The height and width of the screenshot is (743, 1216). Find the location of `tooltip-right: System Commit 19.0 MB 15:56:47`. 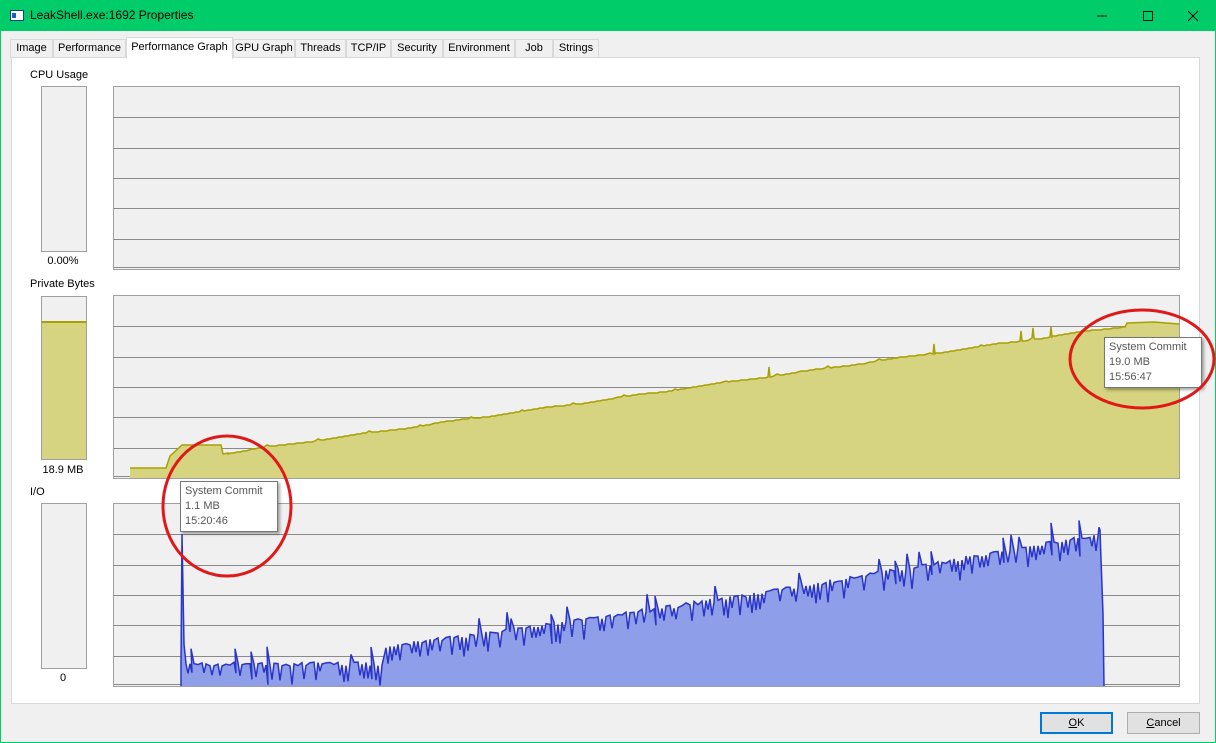

tooltip-right: System Commit 19.0 MB 15:56:47 is located at coordinates (1153, 362).